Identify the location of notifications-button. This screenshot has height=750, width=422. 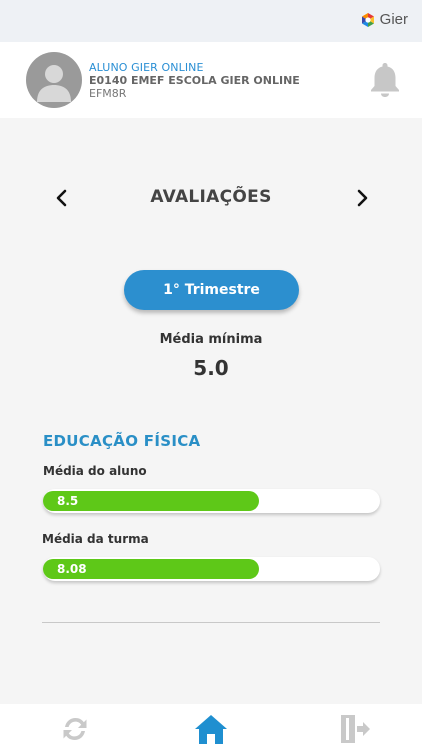
(385, 81).